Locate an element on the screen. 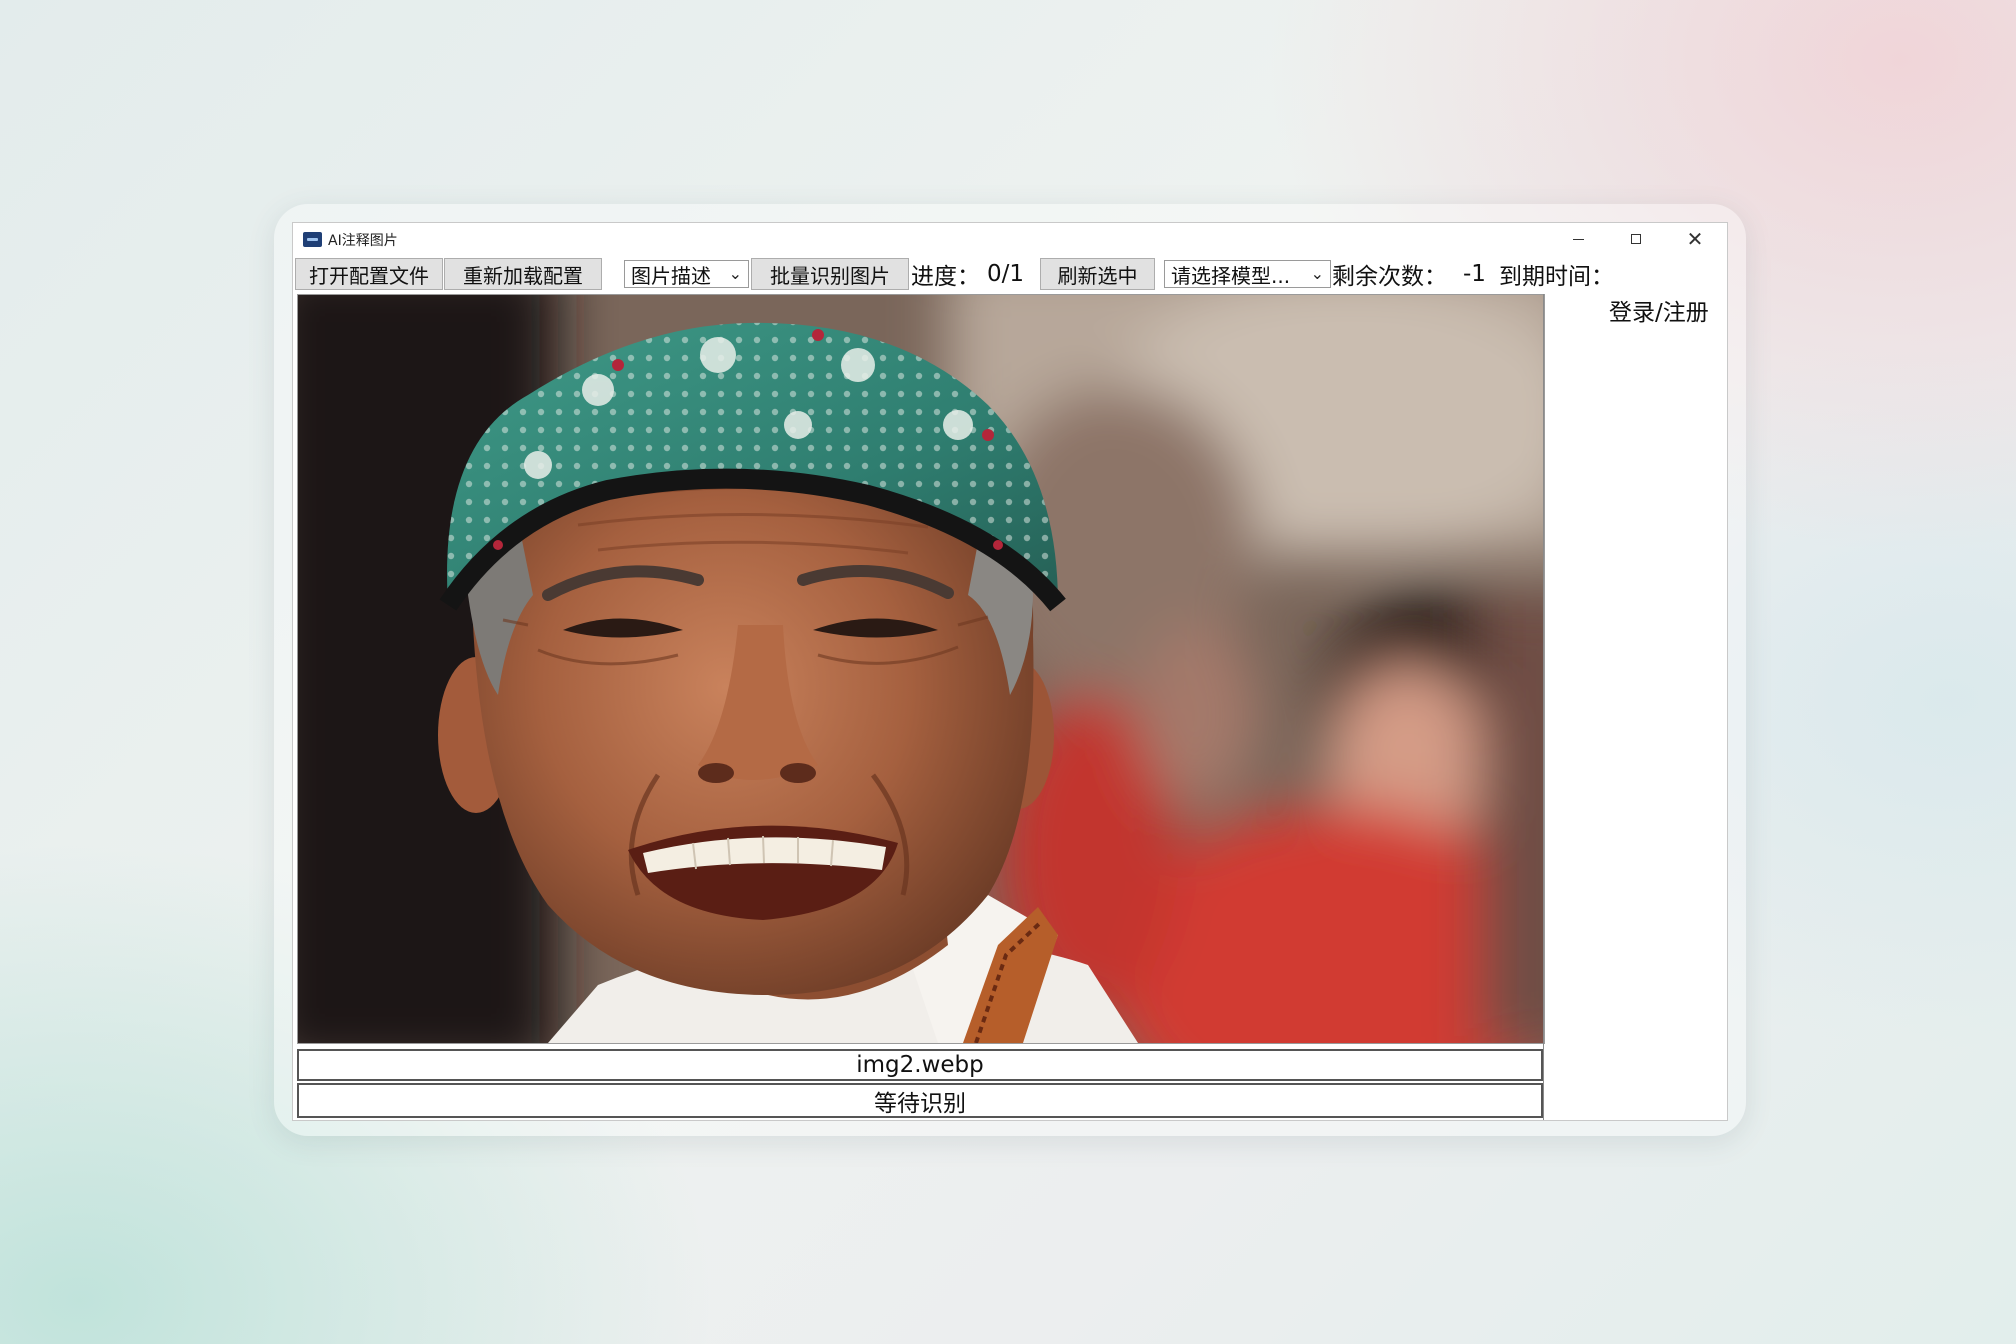 The height and width of the screenshot is (1344, 2016). title-bar: AI注释图片 ✕ is located at coordinates (1010, 239).